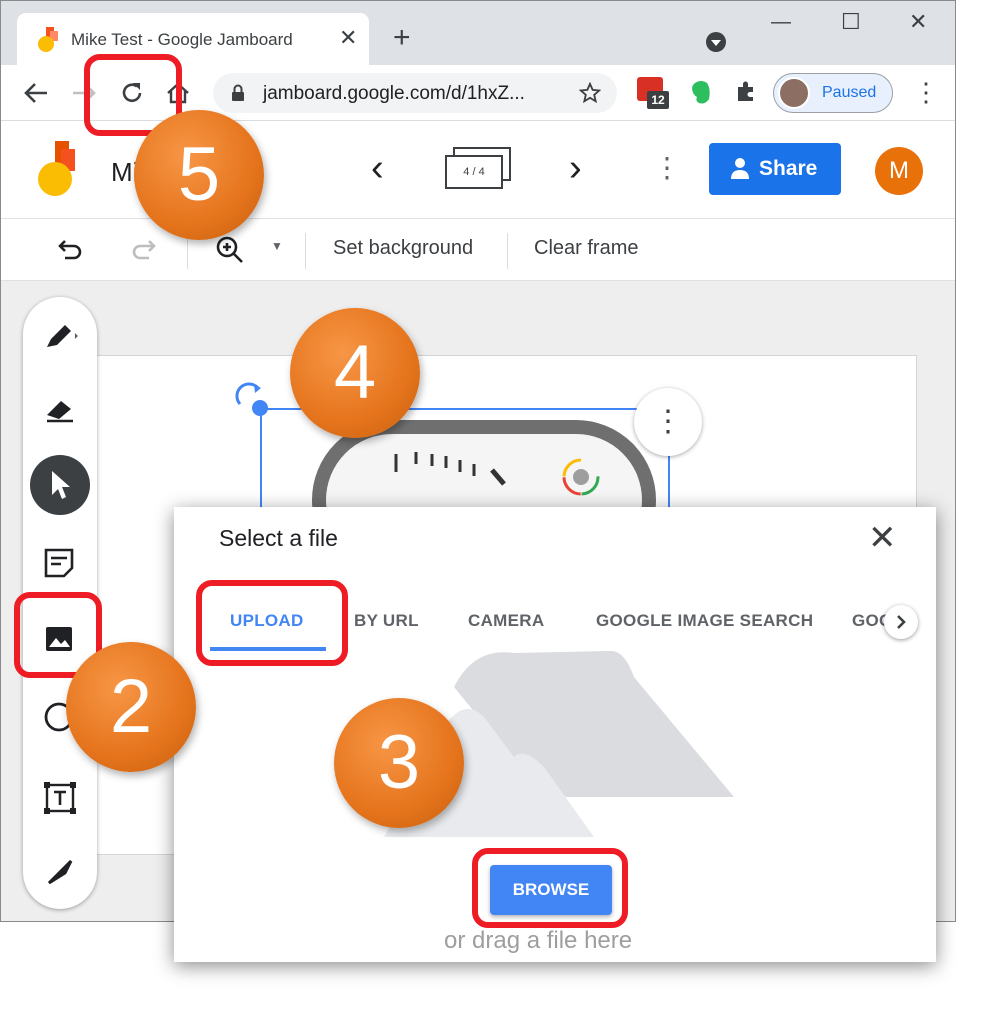  Describe the element at coordinates (56, 168) in the screenshot. I see `jamboard-logo-icon` at that location.